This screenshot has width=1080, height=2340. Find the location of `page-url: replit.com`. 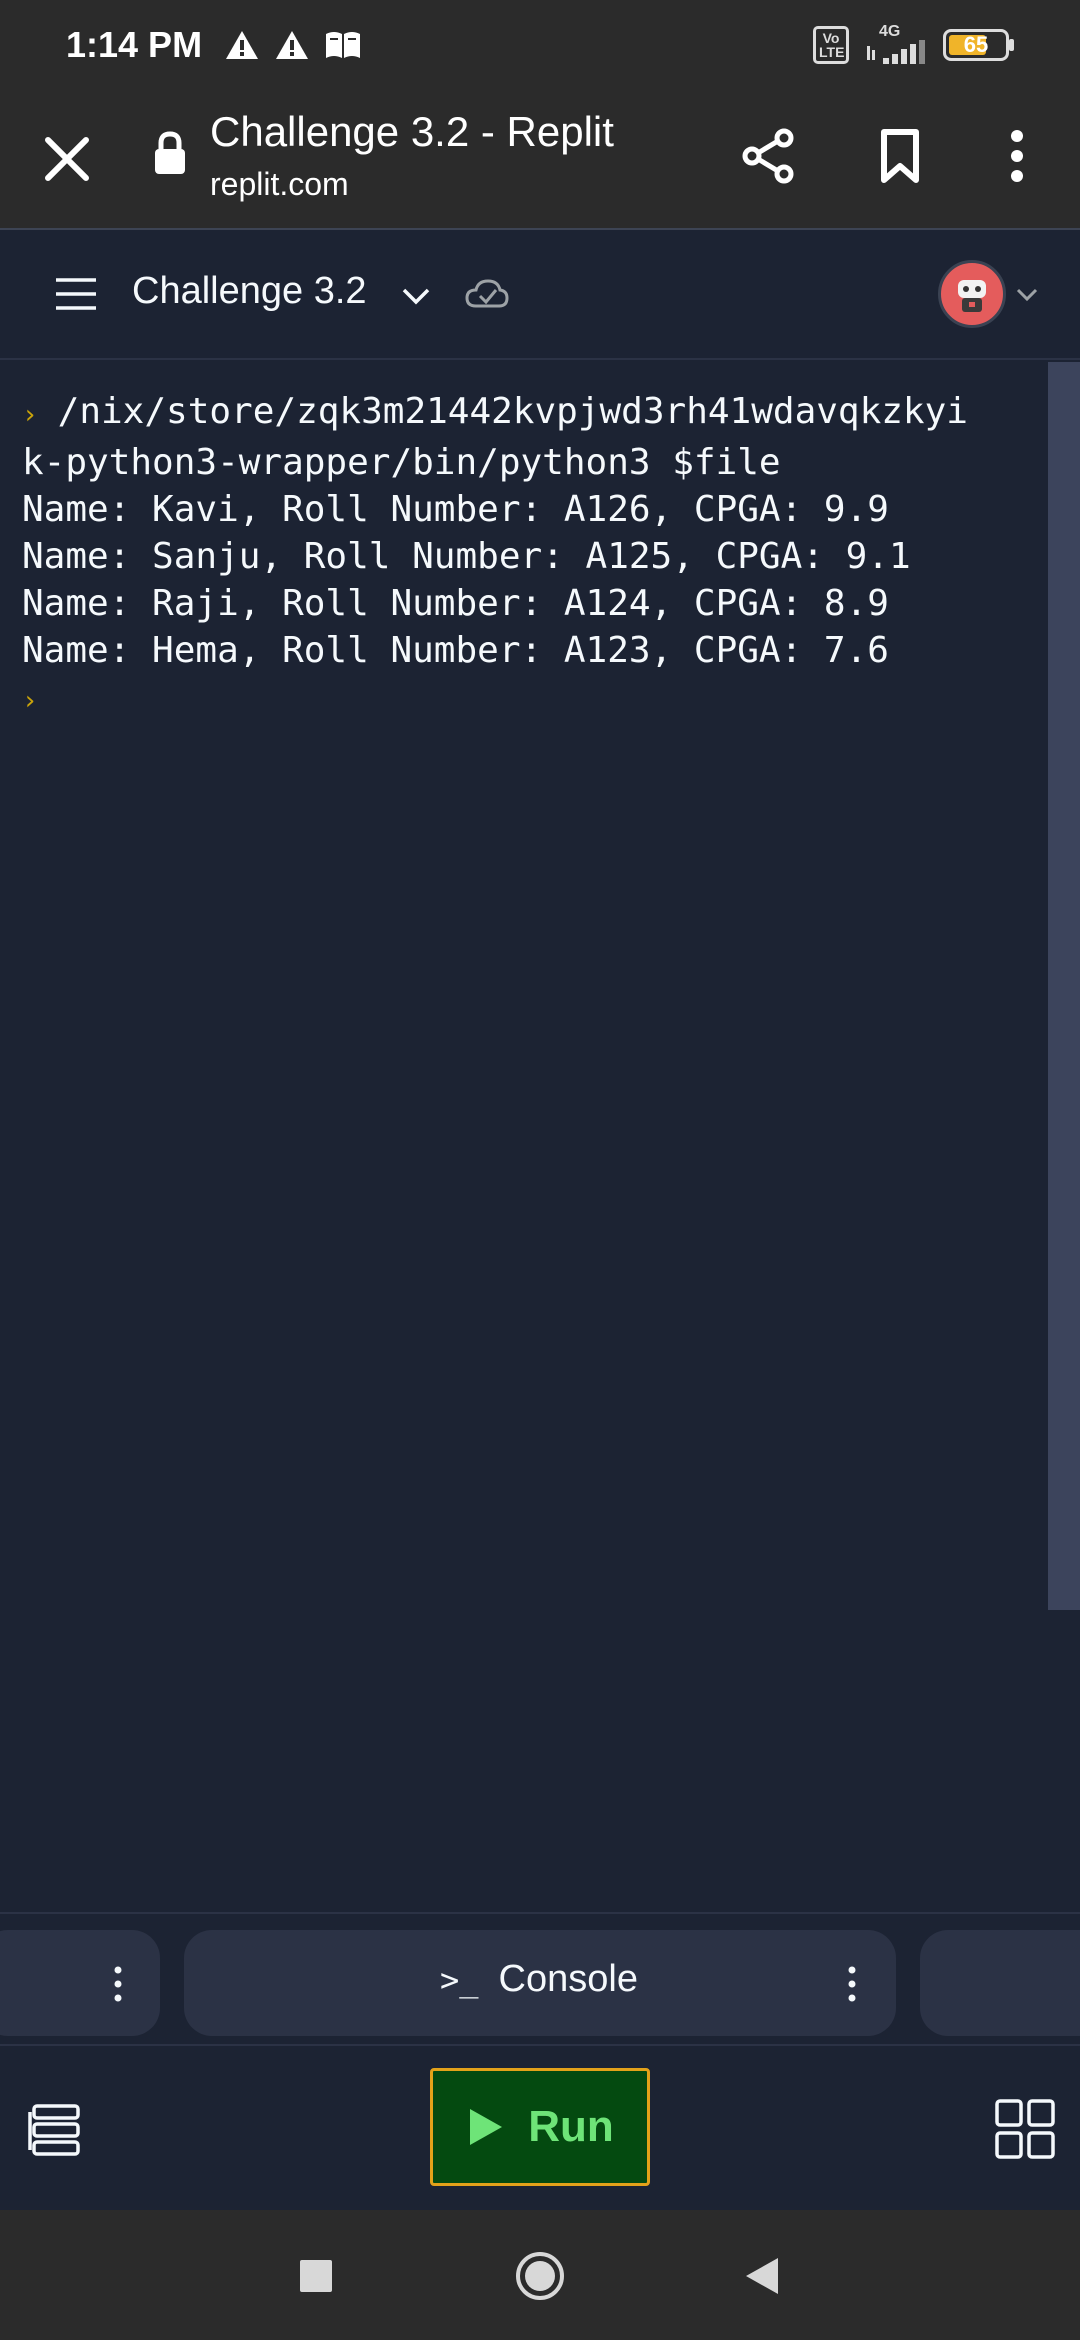

page-url: replit.com is located at coordinates (279, 184).